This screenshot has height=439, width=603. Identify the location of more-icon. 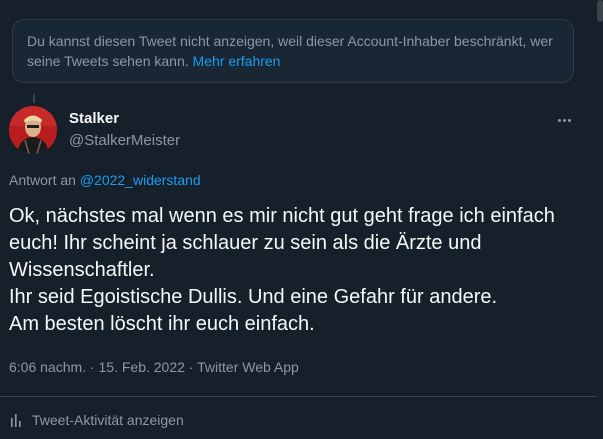
(564, 120).